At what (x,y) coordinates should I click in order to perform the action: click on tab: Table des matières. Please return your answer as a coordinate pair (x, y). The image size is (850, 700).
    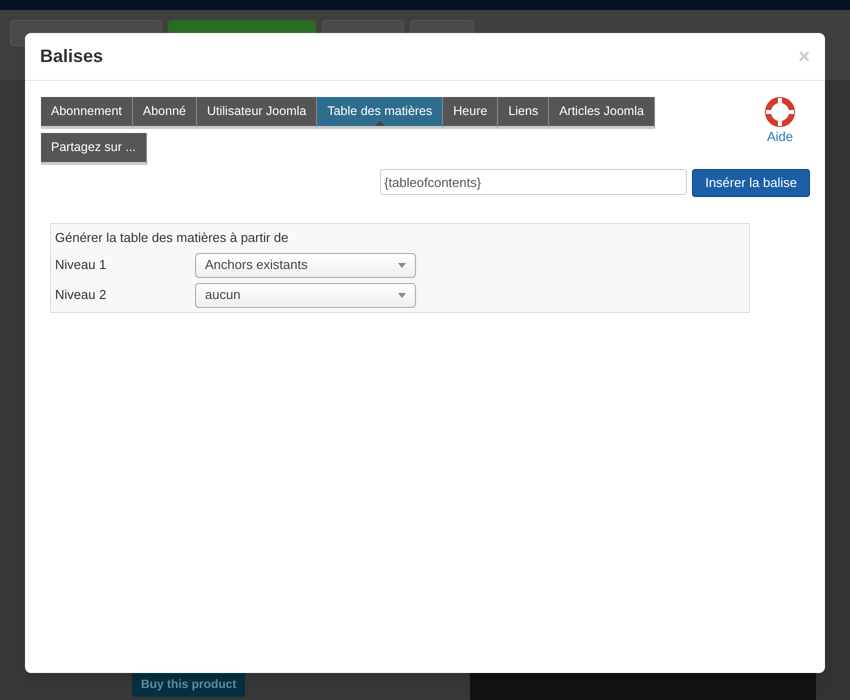
    Looking at the image, I should click on (380, 113).